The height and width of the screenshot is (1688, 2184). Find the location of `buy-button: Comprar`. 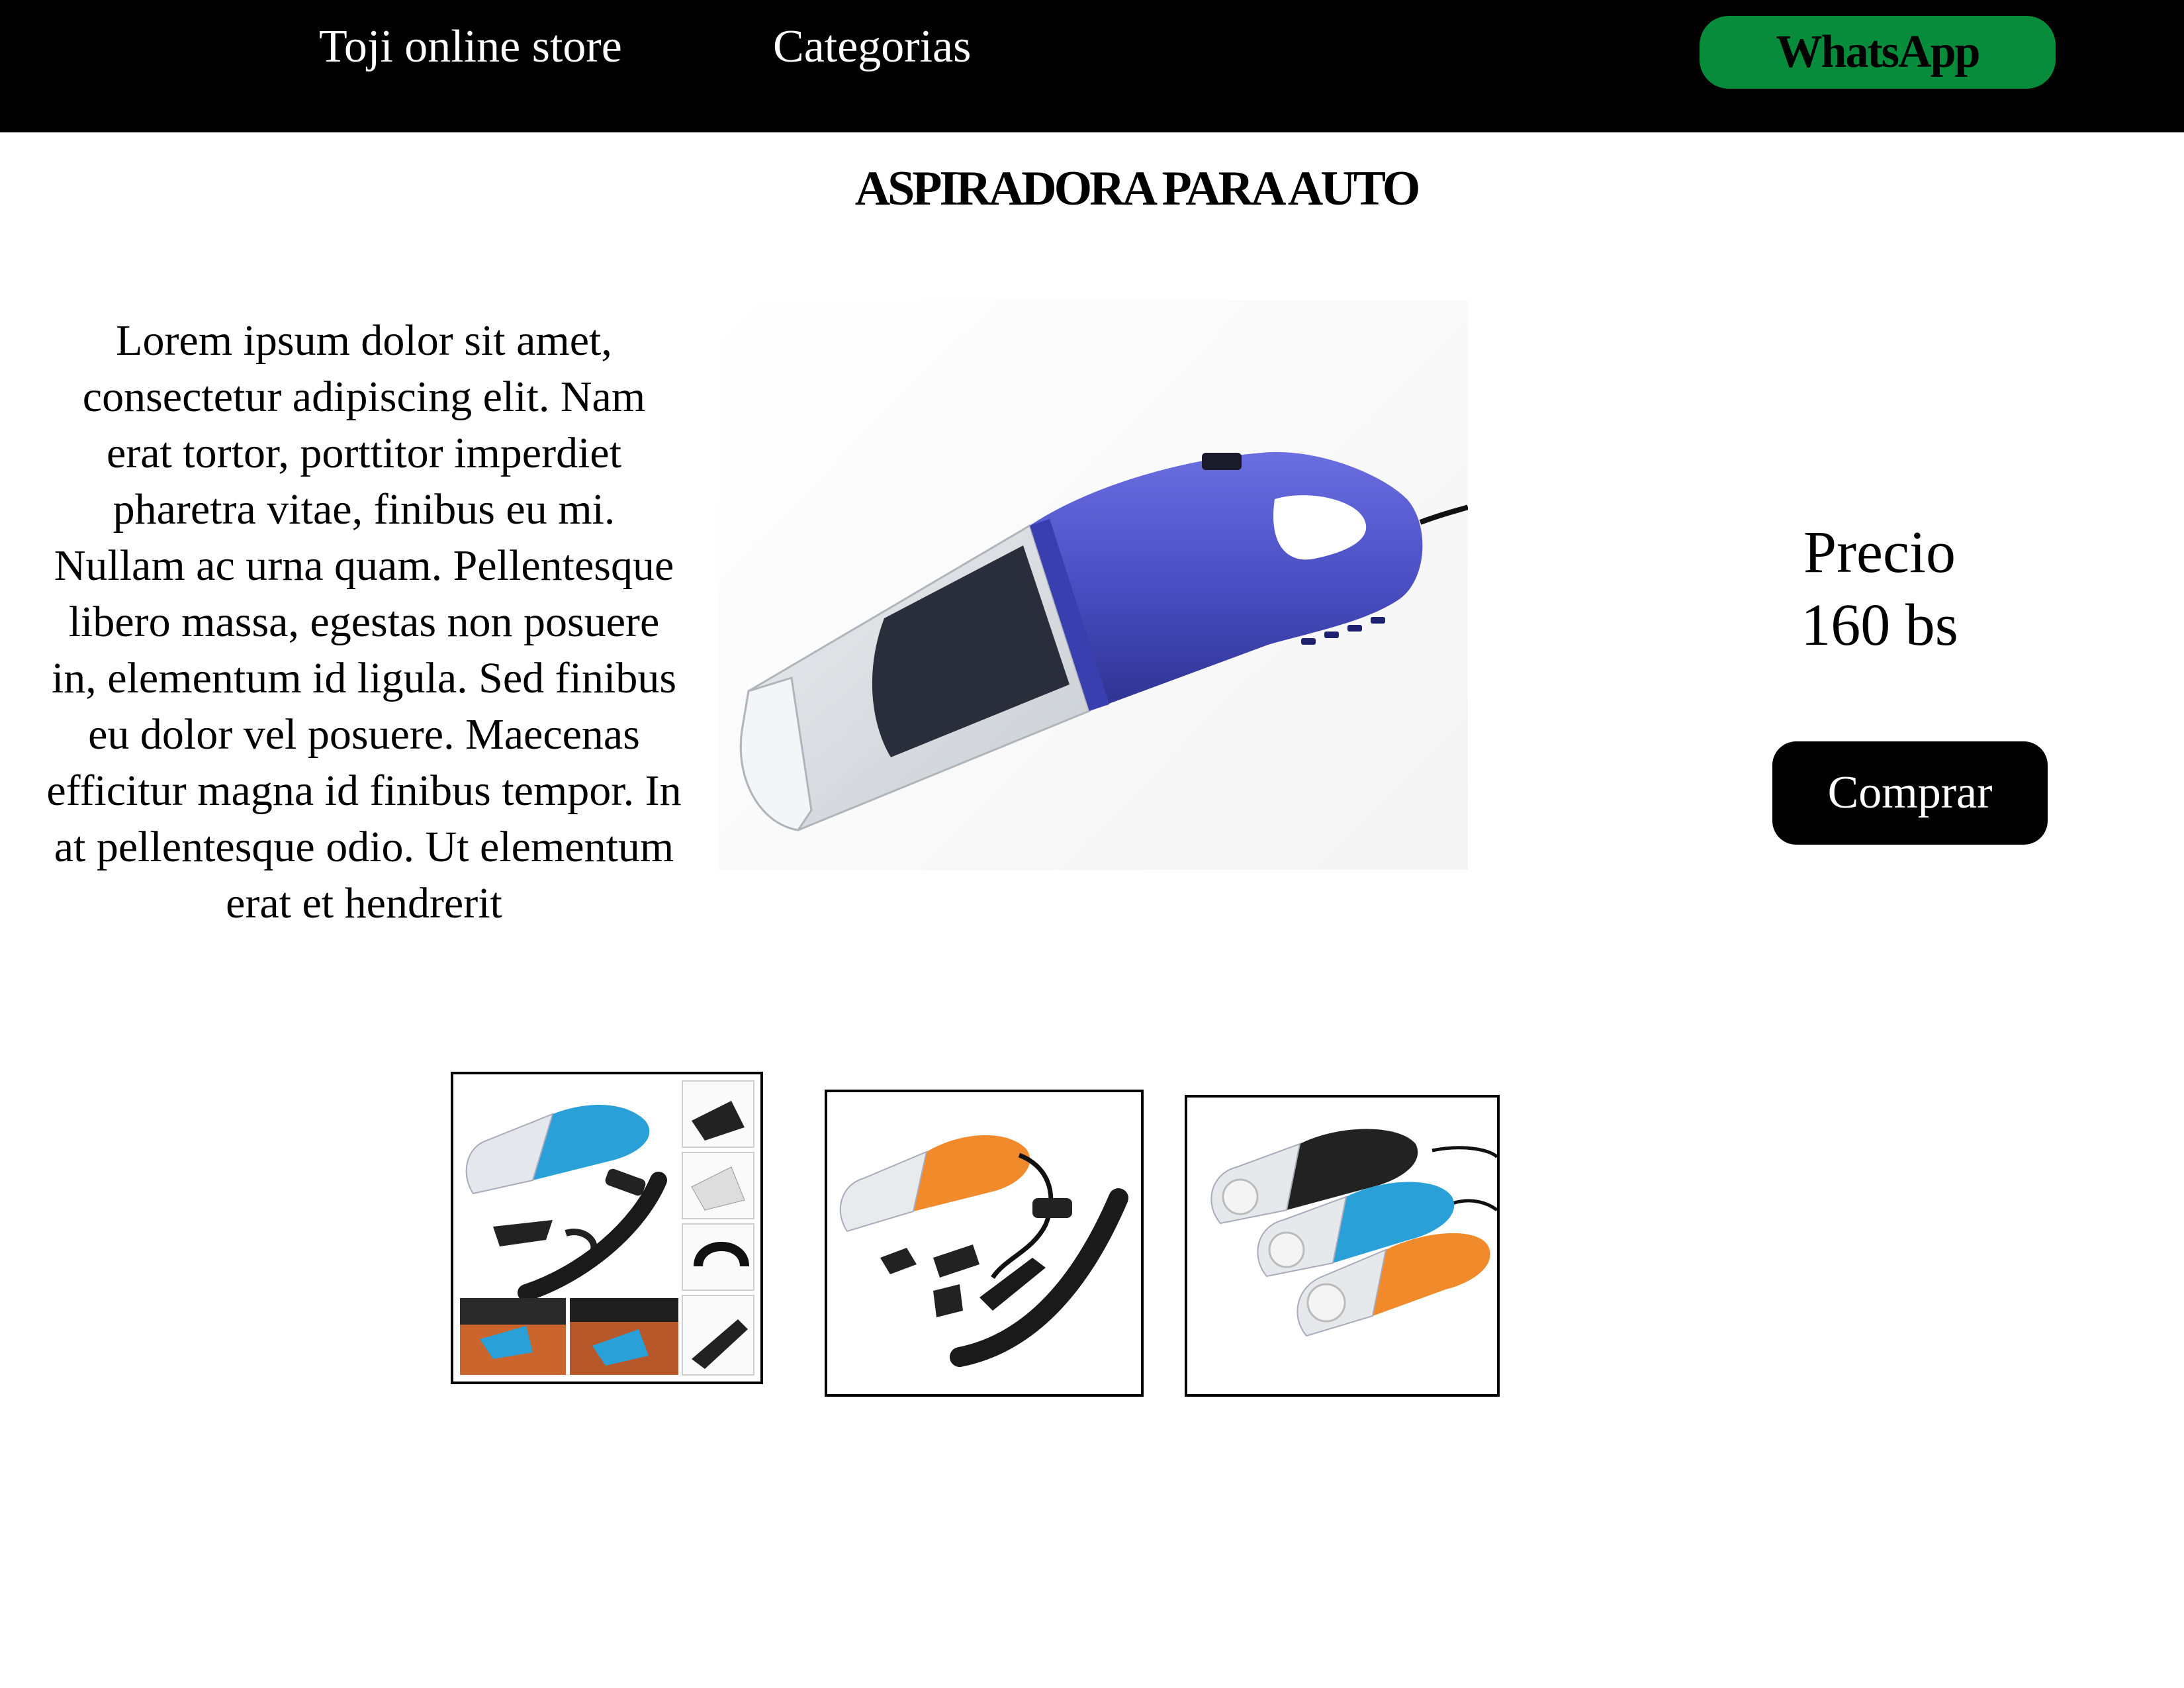

buy-button: Comprar is located at coordinates (1910, 793).